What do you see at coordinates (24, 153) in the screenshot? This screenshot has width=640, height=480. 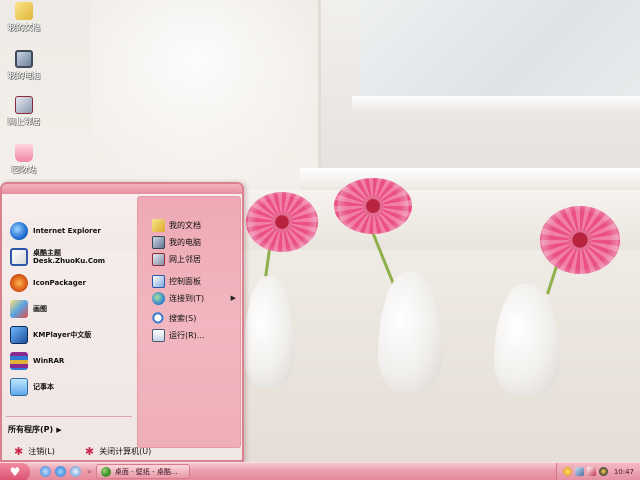 I see `recycle-bin-icon` at bounding box center [24, 153].